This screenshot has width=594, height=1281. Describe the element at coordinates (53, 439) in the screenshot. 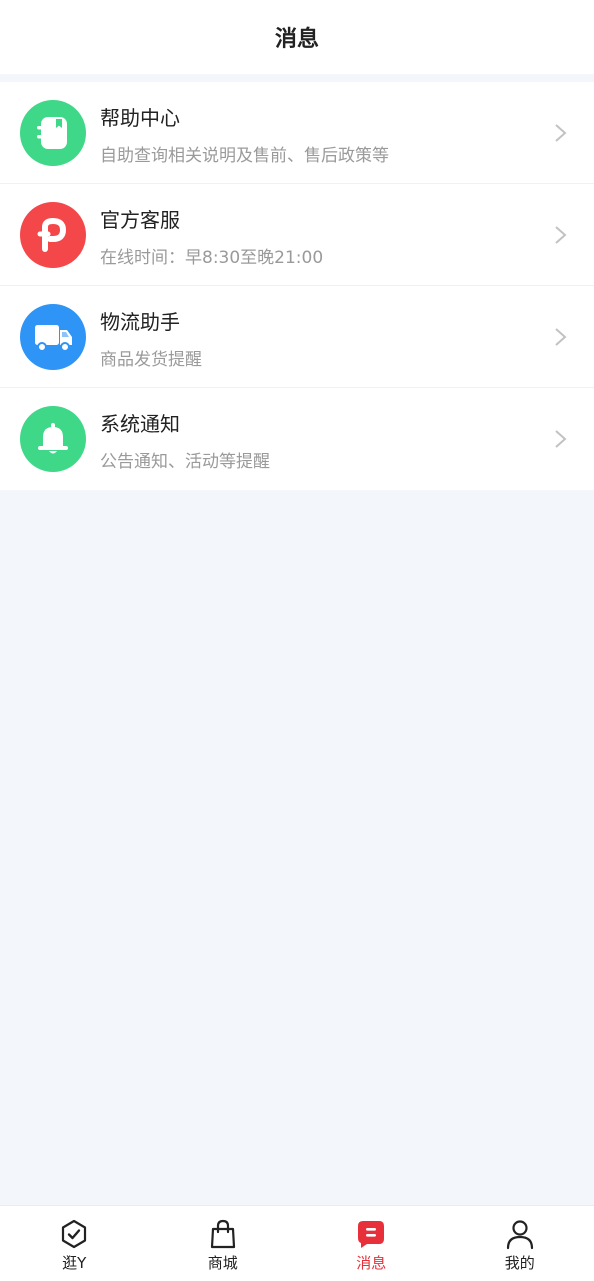

I see `bell-icon` at that location.